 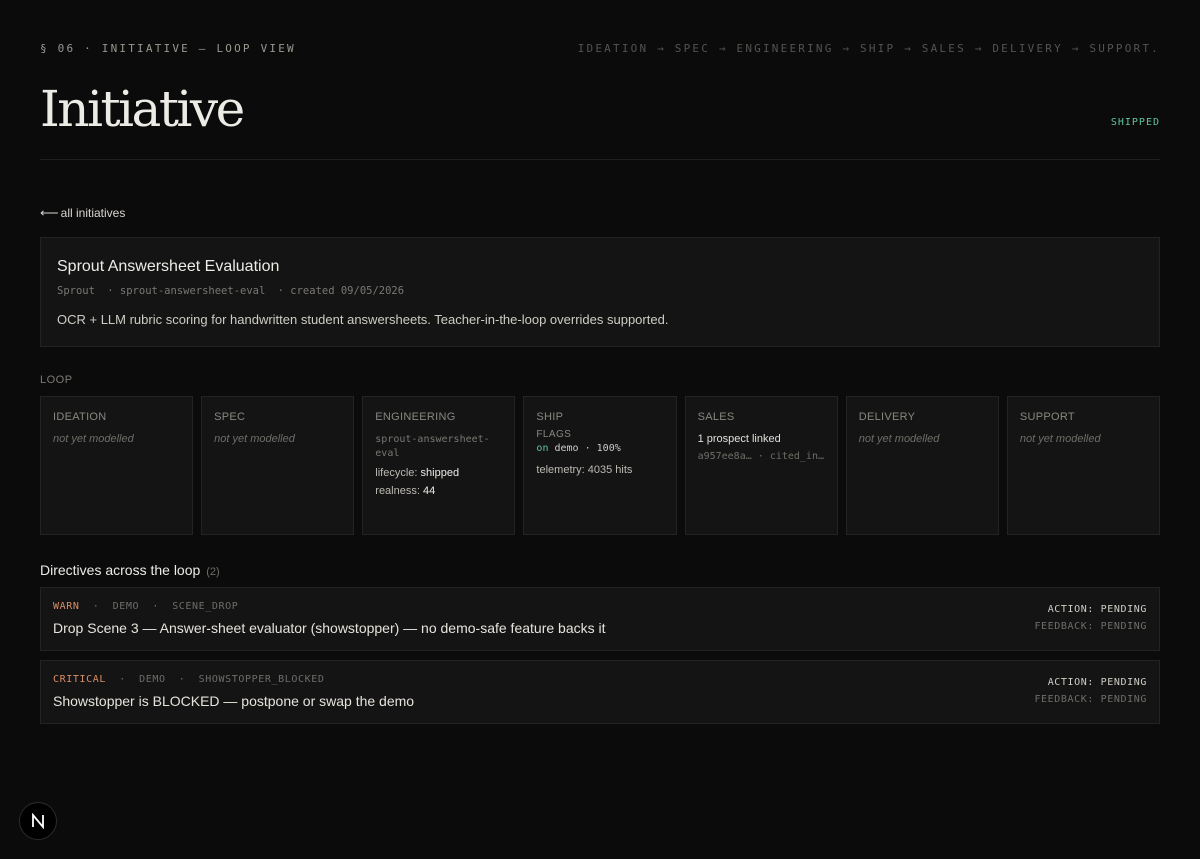 I want to click on code-tag: SCENE_DROP, so click(x=205, y=606).